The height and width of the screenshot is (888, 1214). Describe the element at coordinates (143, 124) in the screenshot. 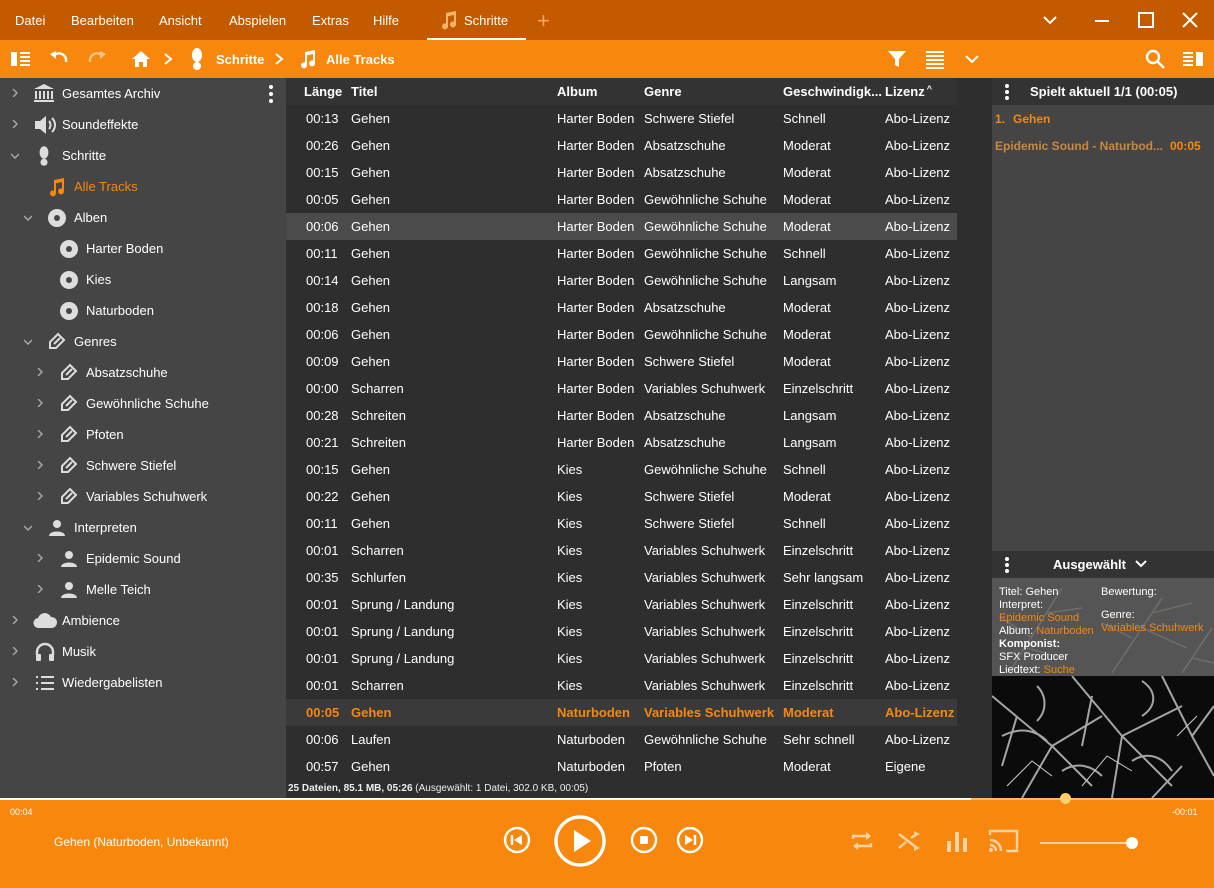

I see `sidebar-item-soundeffekte: Soundeffekte` at that location.